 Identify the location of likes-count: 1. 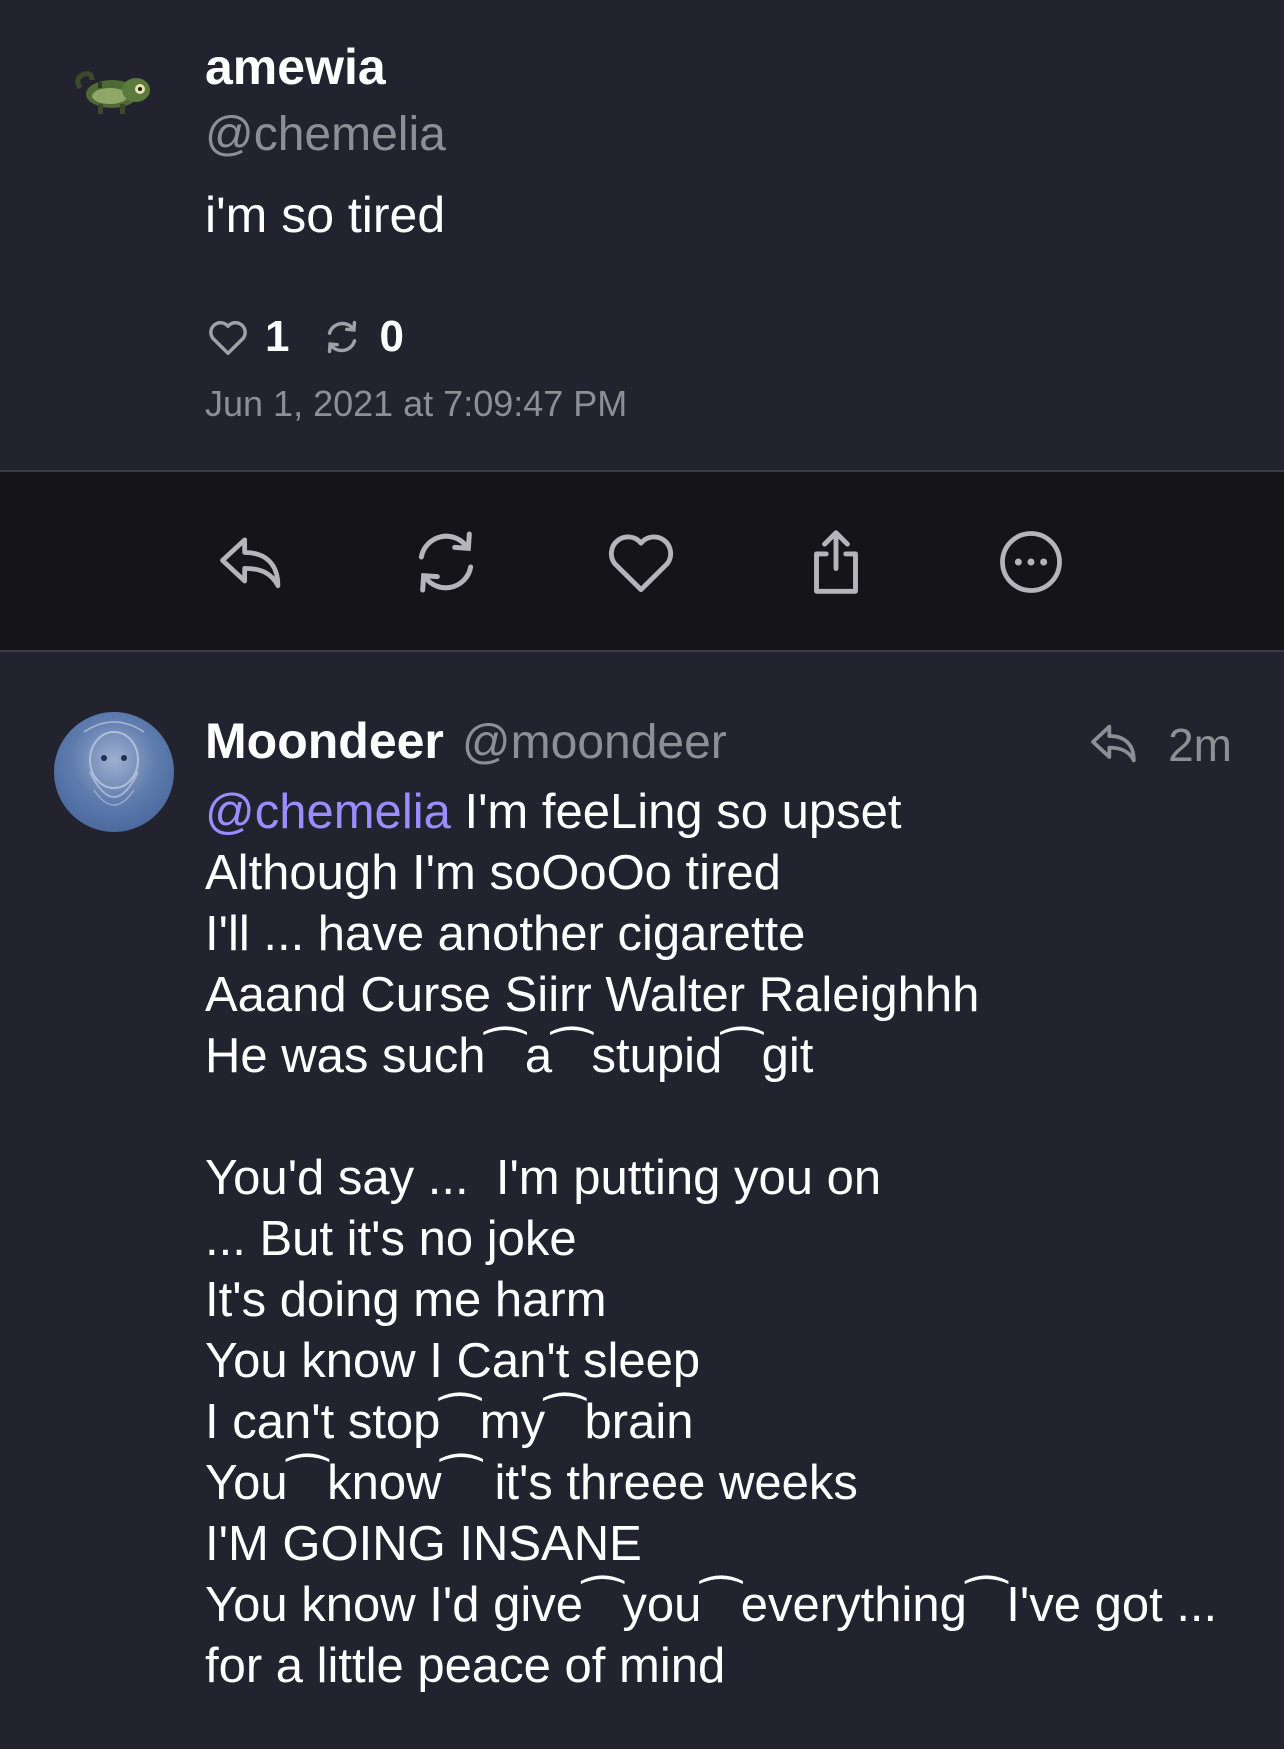
(277, 337).